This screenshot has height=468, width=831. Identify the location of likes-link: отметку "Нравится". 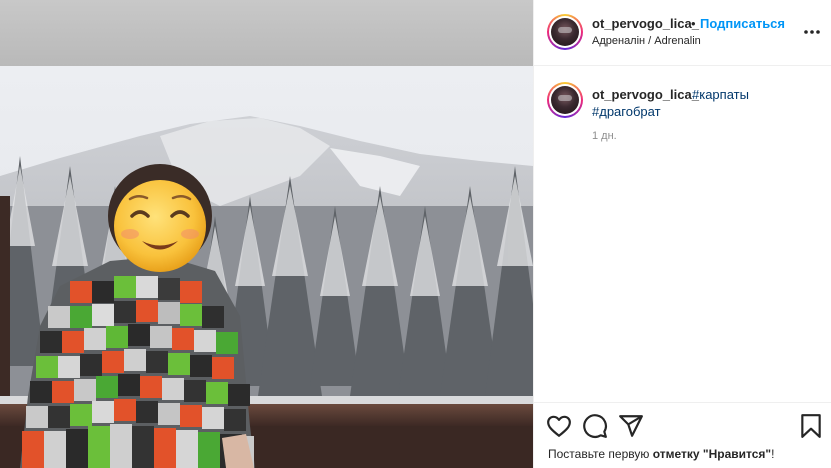
(712, 454).